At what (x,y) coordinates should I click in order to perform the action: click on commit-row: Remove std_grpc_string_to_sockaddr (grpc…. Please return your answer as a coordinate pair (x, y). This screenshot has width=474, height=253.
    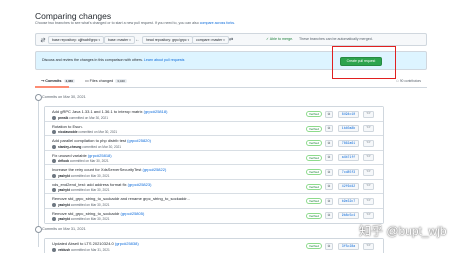
    Looking at the image, I should click on (214, 215).